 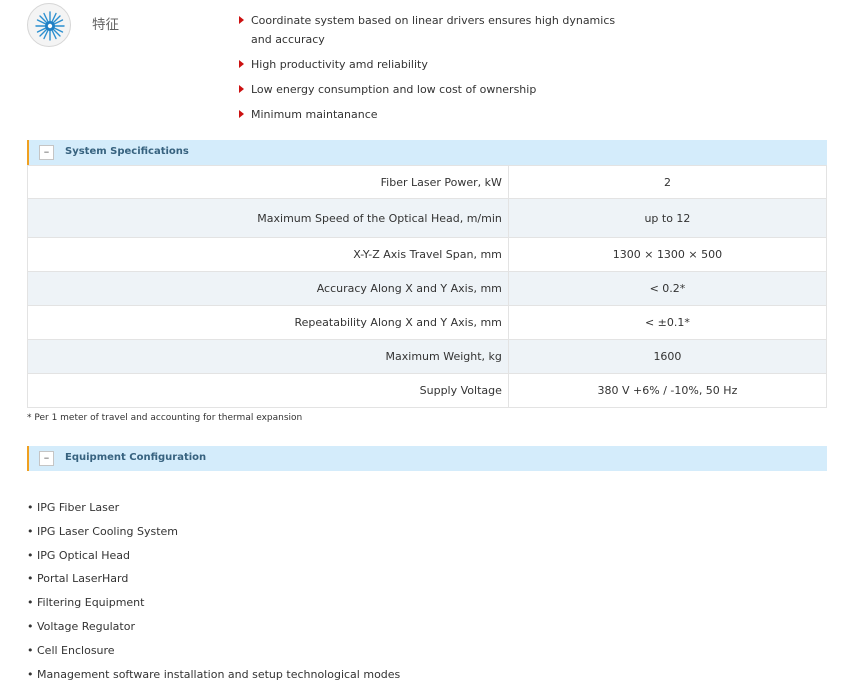 What do you see at coordinates (268, 288) in the screenshot?
I see `spec-label: Accuracy Along X and Y Axis, mm` at bounding box center [268, 288].